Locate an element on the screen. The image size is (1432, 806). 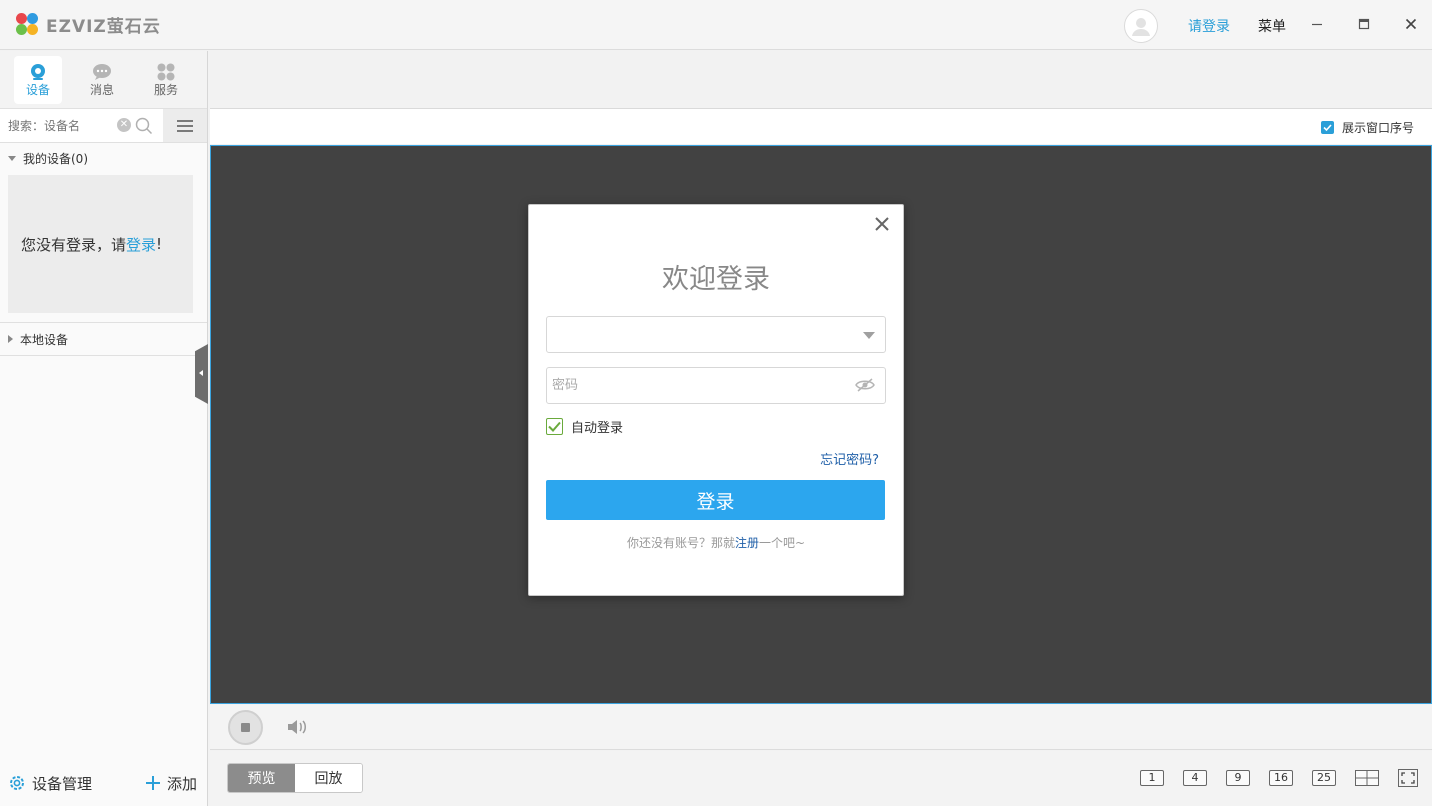
app-logo: EZVIZ萤石云 is located at coordinates (87, 24).